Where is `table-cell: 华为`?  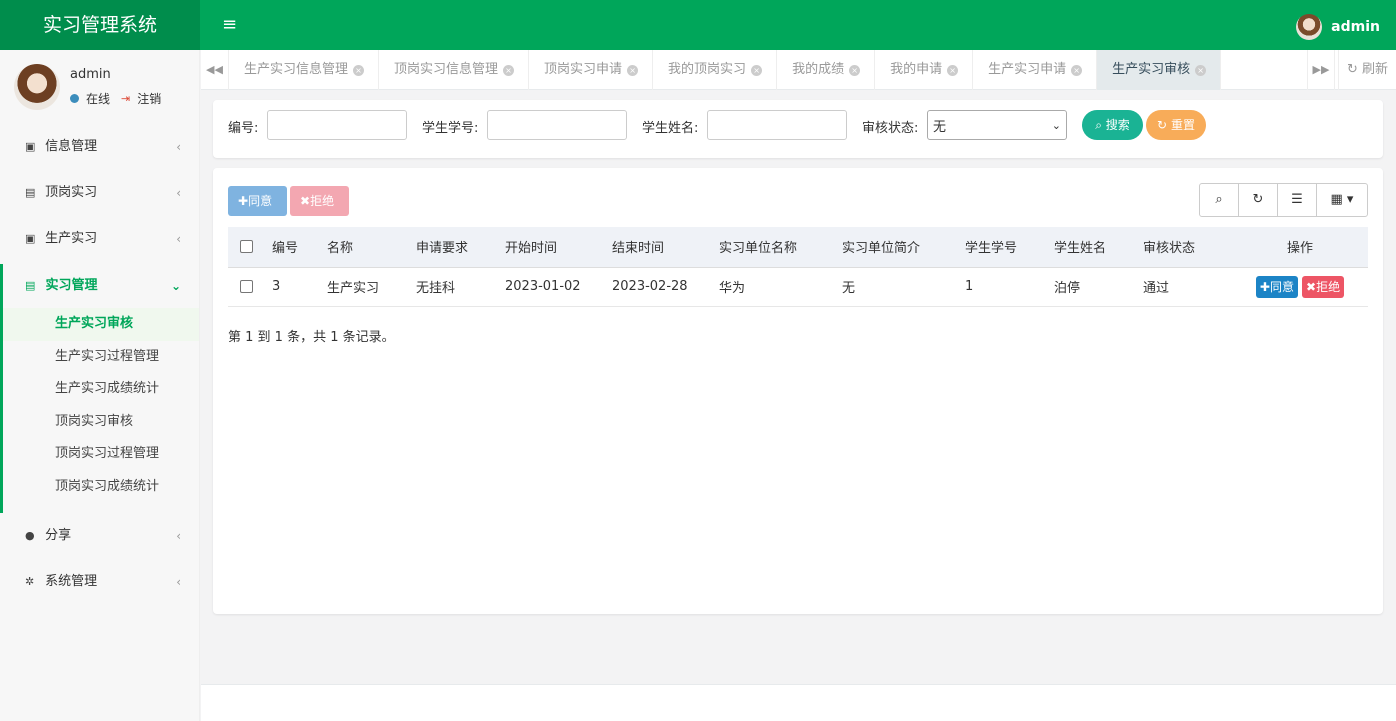 table-cell: 华为 is located at coordinates (780, 287).